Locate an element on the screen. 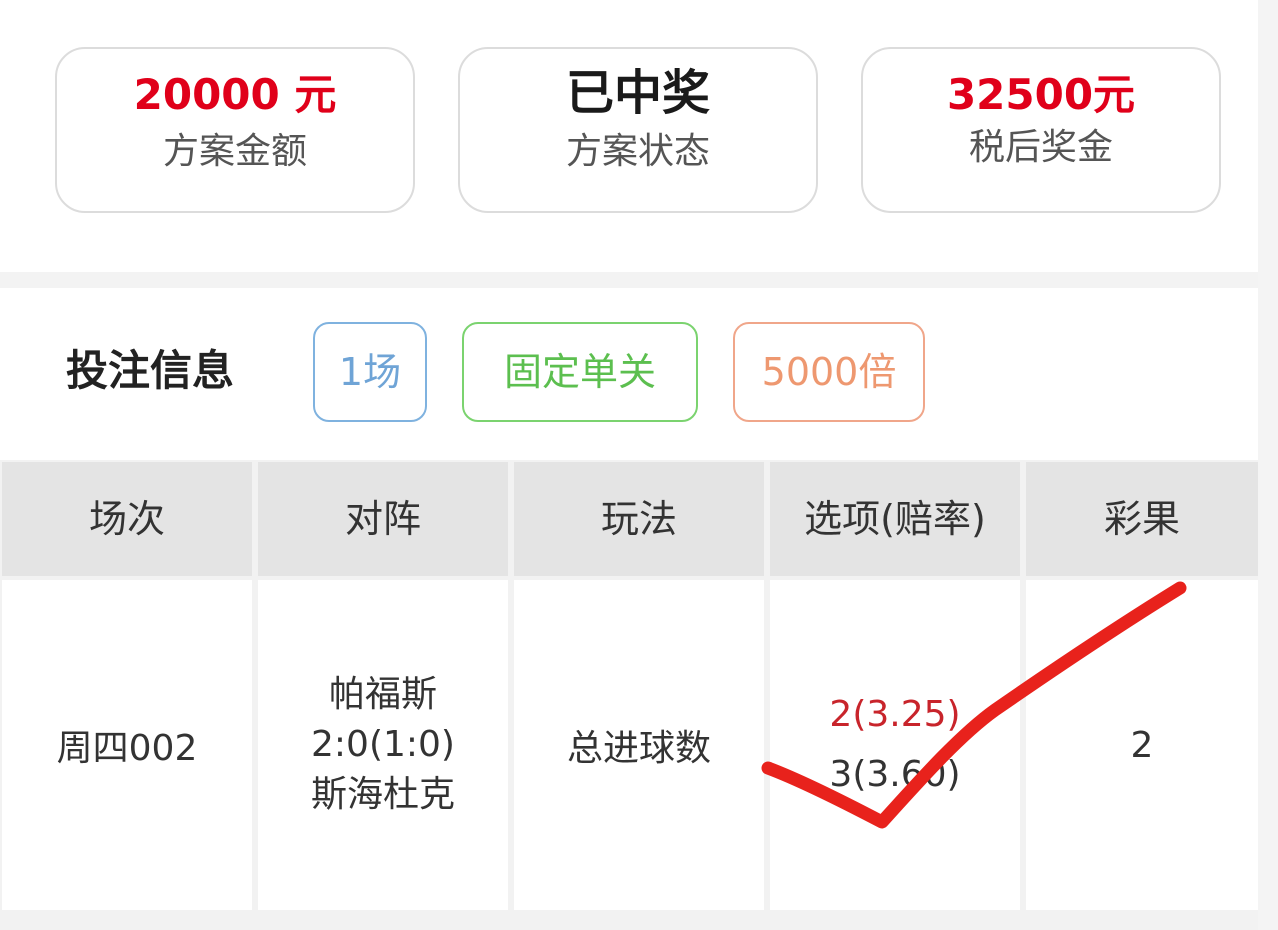 The width and height of the screenshot is (1278, 930). cell-option-odds: 2(3.25) 3(3.60) is located at coordinates (895, 745).